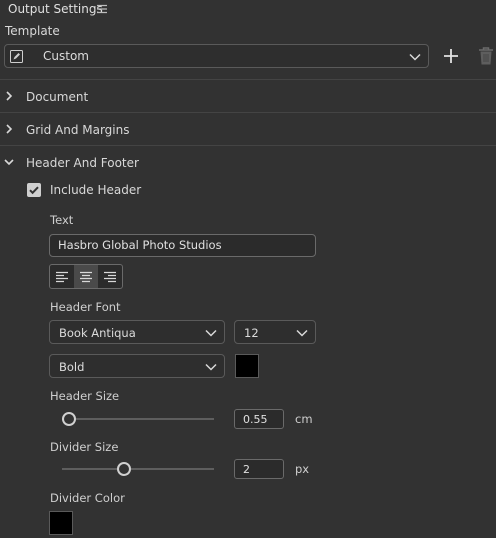 The height and width of the screenshot is (538, 496). What do you see at coordinates (62, 220) in the screenshot?
I see `text-label: Text` at bounding box center [62, 220].